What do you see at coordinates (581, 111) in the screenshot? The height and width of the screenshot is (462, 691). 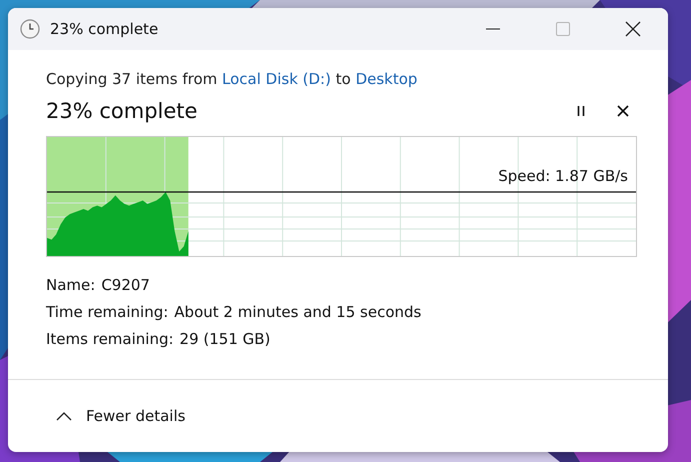 I see `pause-icon` at bounding box center [581, 111].